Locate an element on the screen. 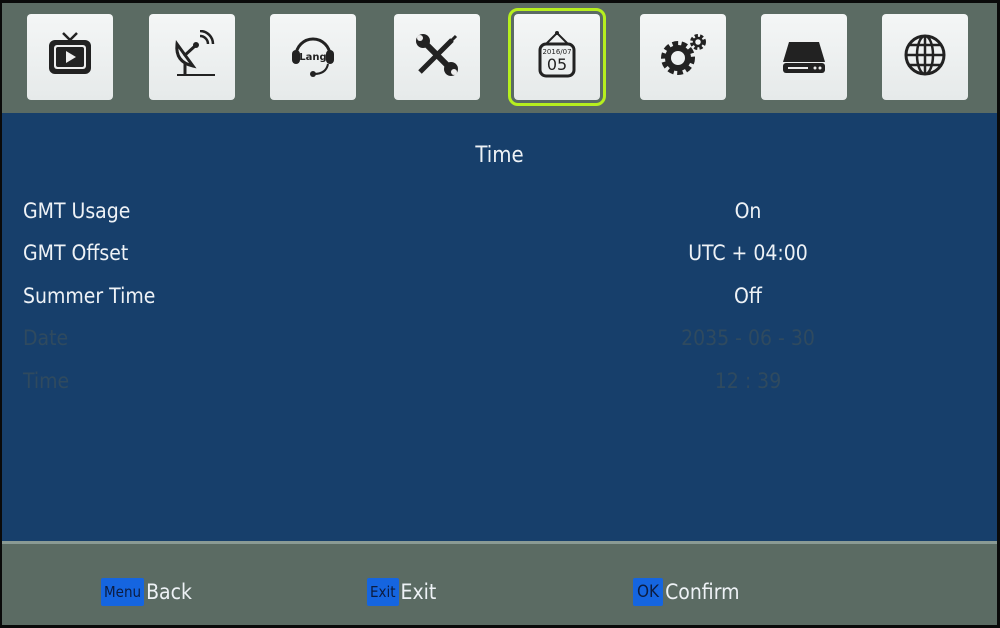  hint-label: Exit is located at coordinates (418, 592).